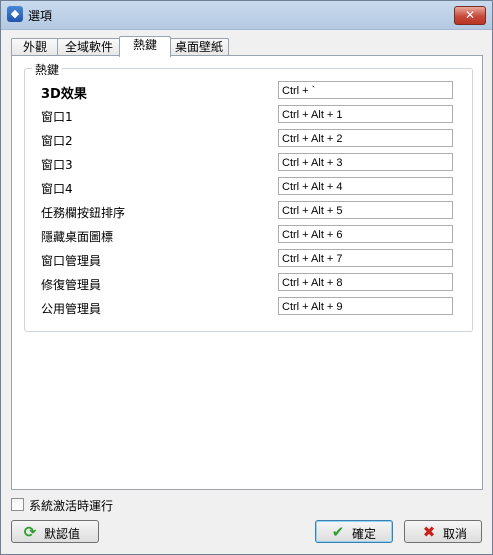 This screenshot has height=555, width=493. I want to click on hotkey-row: 隱藏桌面圖標 Ctrl + Alt + 6, so click(248, 235).